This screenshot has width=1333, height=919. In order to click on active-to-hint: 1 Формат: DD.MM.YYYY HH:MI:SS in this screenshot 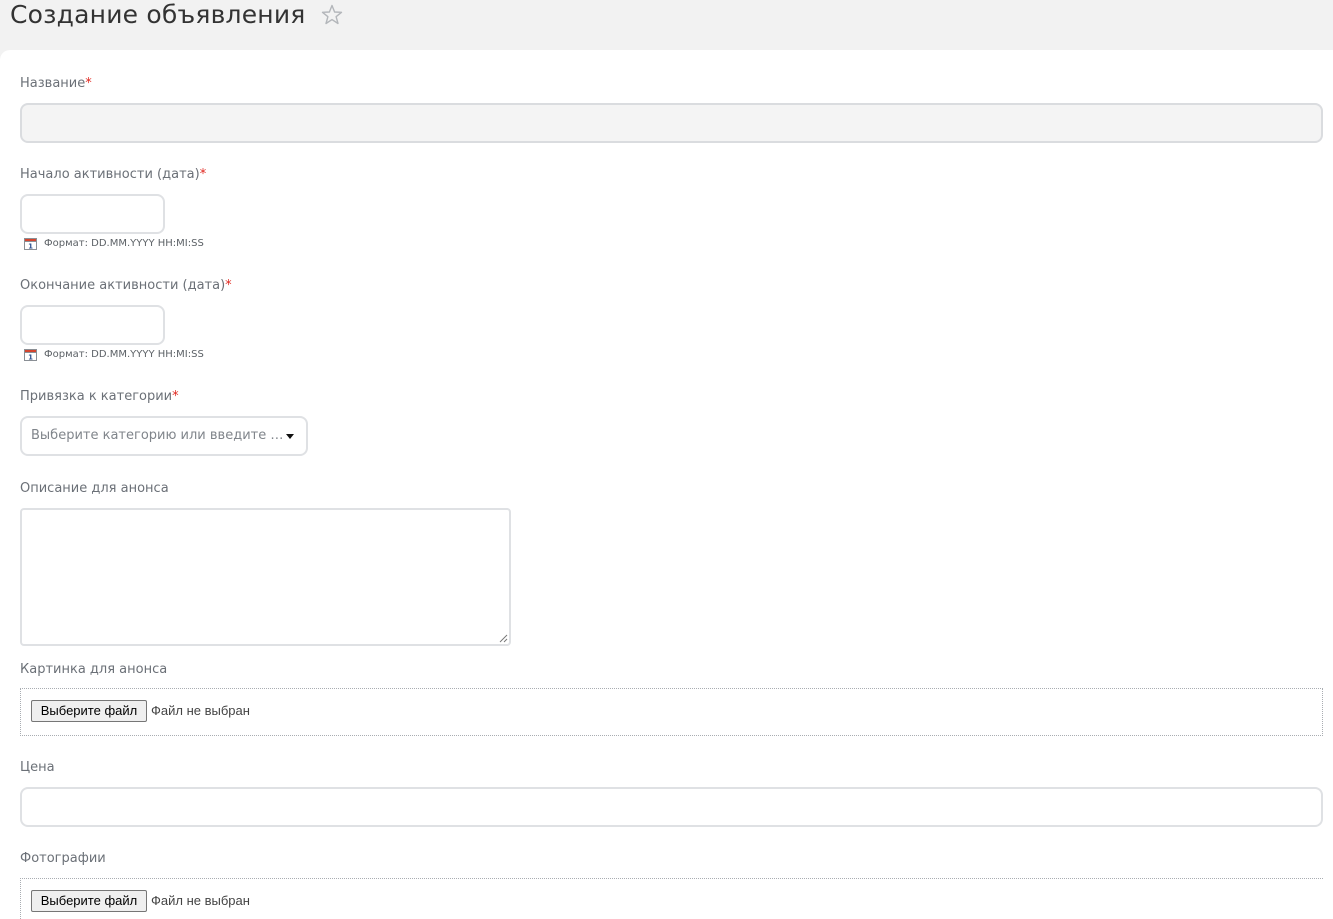, I will do `click(114, 354)`.